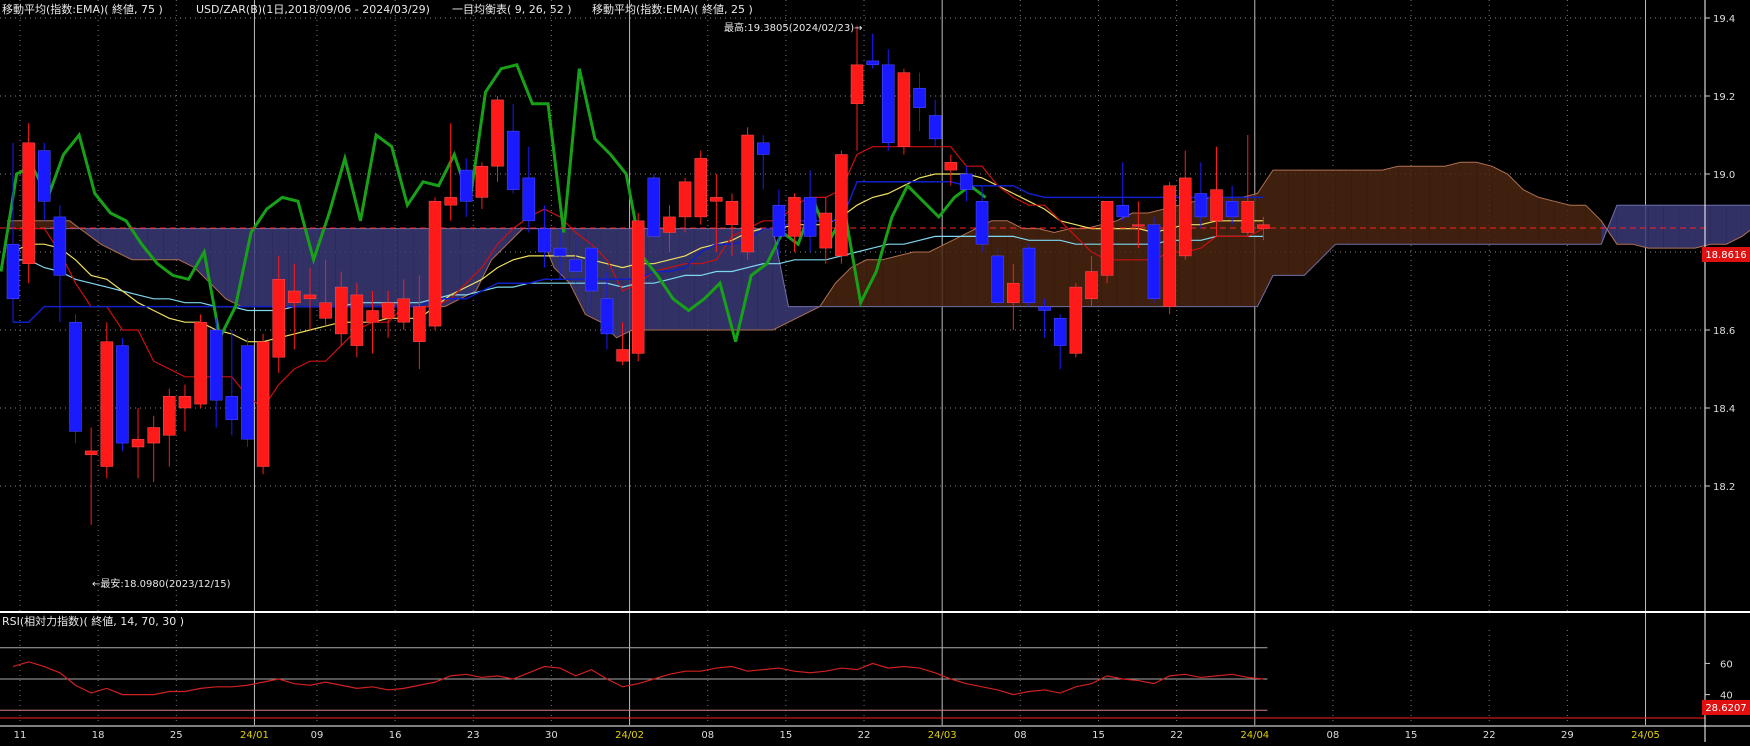 Image resolution: width=1750 pixels, height=746 pixels. What do you see at coordinates (1726, 664) in the screenshot?
I see `rsi-tick-label: 60` at bounding box center [1726, 664].